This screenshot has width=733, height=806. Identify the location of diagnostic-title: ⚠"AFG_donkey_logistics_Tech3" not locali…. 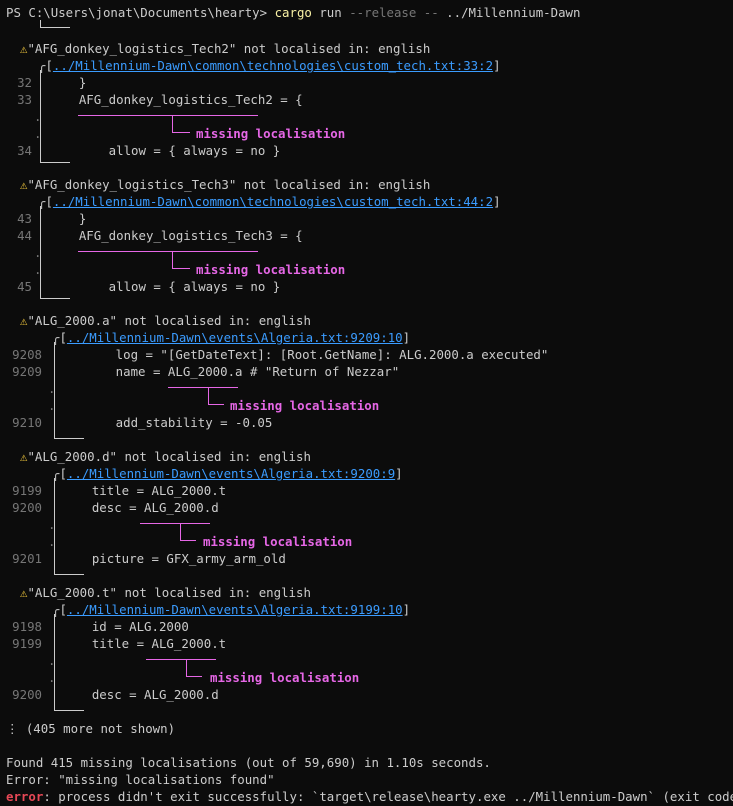
(225, 184).